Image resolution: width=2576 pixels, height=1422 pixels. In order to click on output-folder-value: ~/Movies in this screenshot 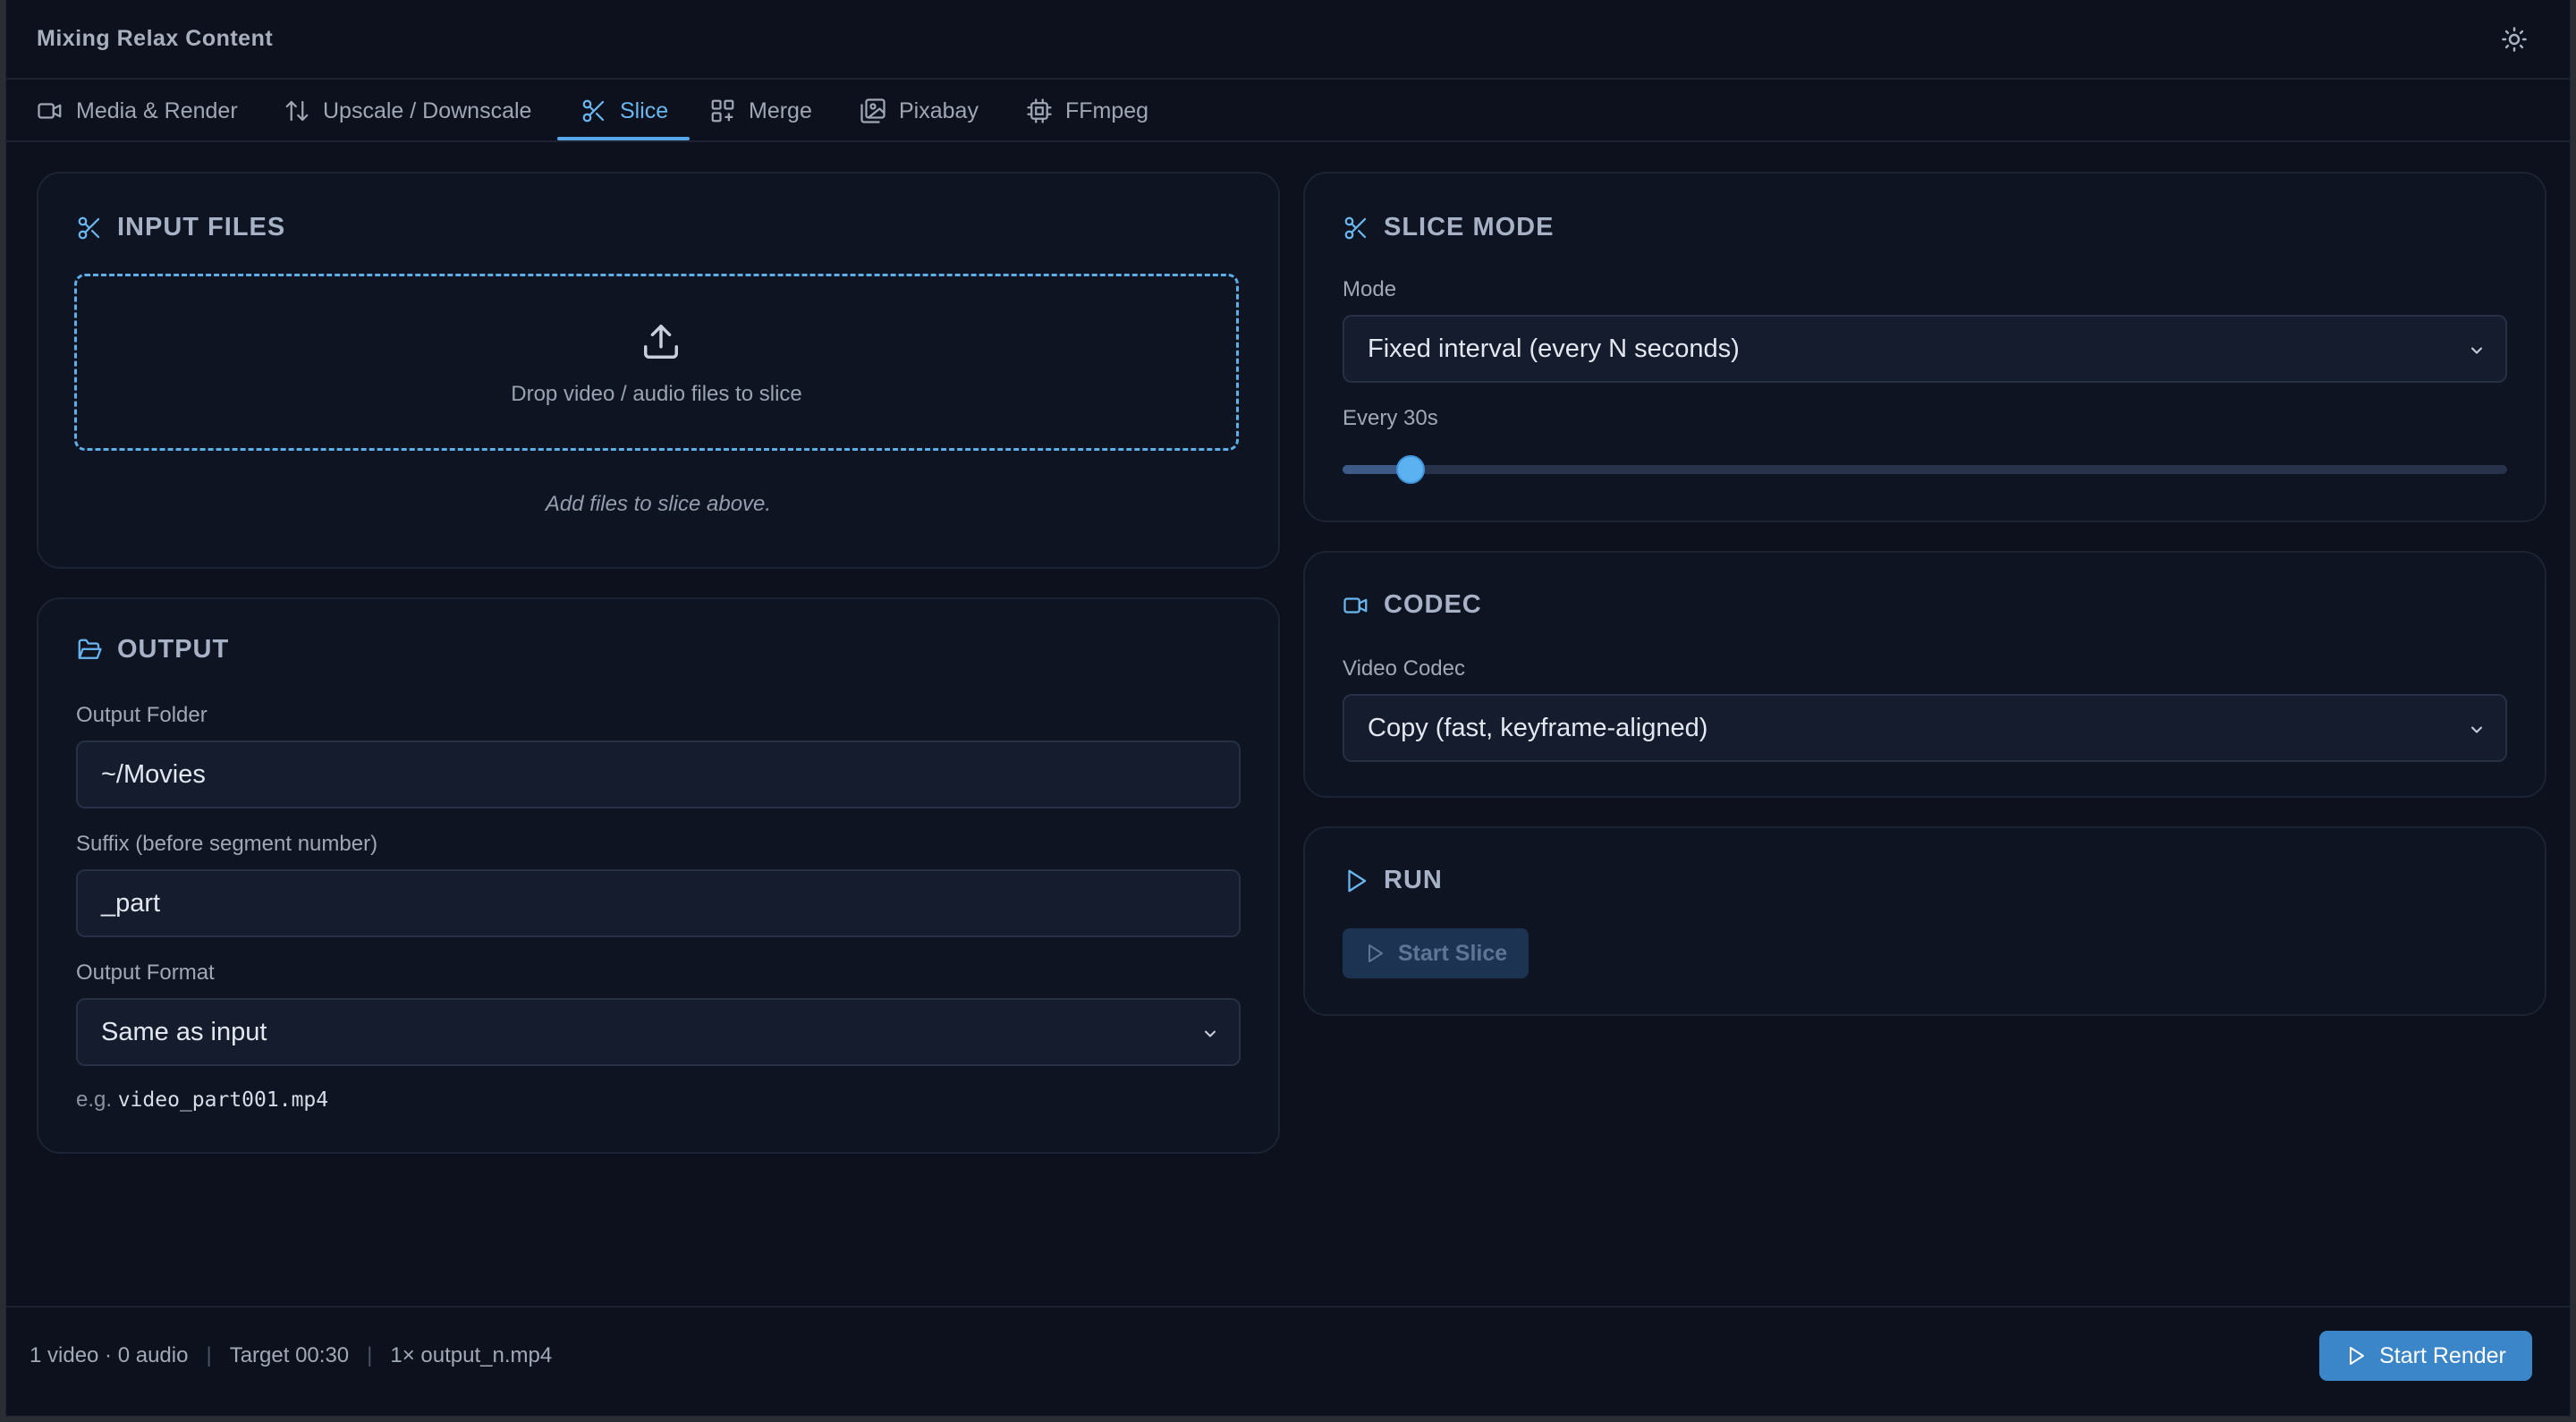, I will do `click(153, 774)`.